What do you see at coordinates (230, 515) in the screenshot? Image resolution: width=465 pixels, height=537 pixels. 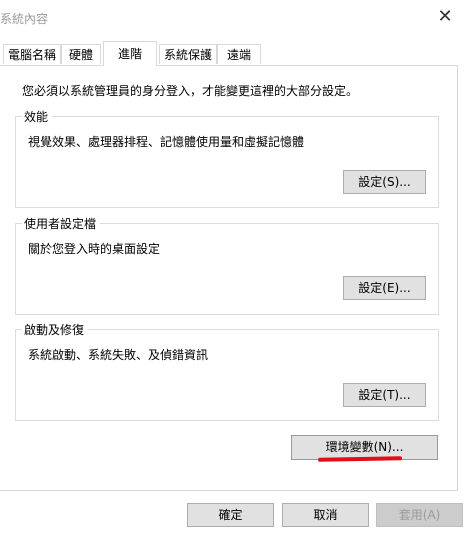 I see `ok-button: 確定` at bounding box center [230, 515].